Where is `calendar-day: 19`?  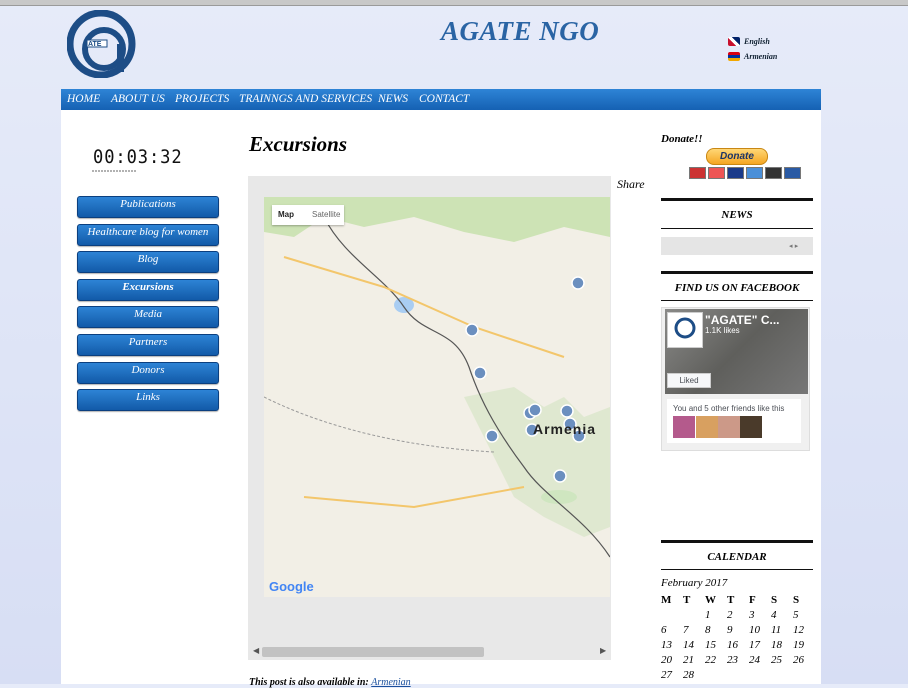
calendar-day: 19 is located at coordinates (804, 644).